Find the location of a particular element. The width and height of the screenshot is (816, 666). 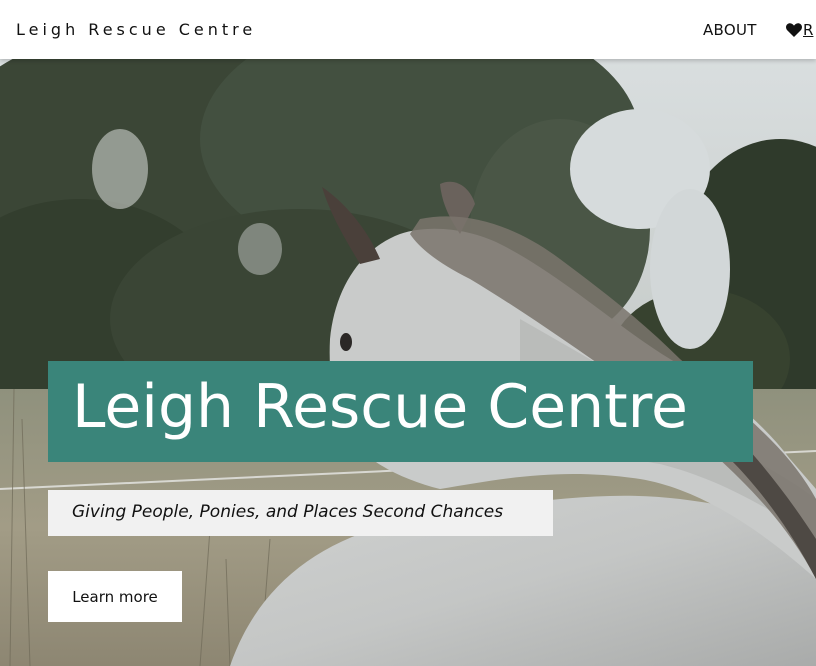

nav-link-rescue: R is located at coordinates (799, 30).